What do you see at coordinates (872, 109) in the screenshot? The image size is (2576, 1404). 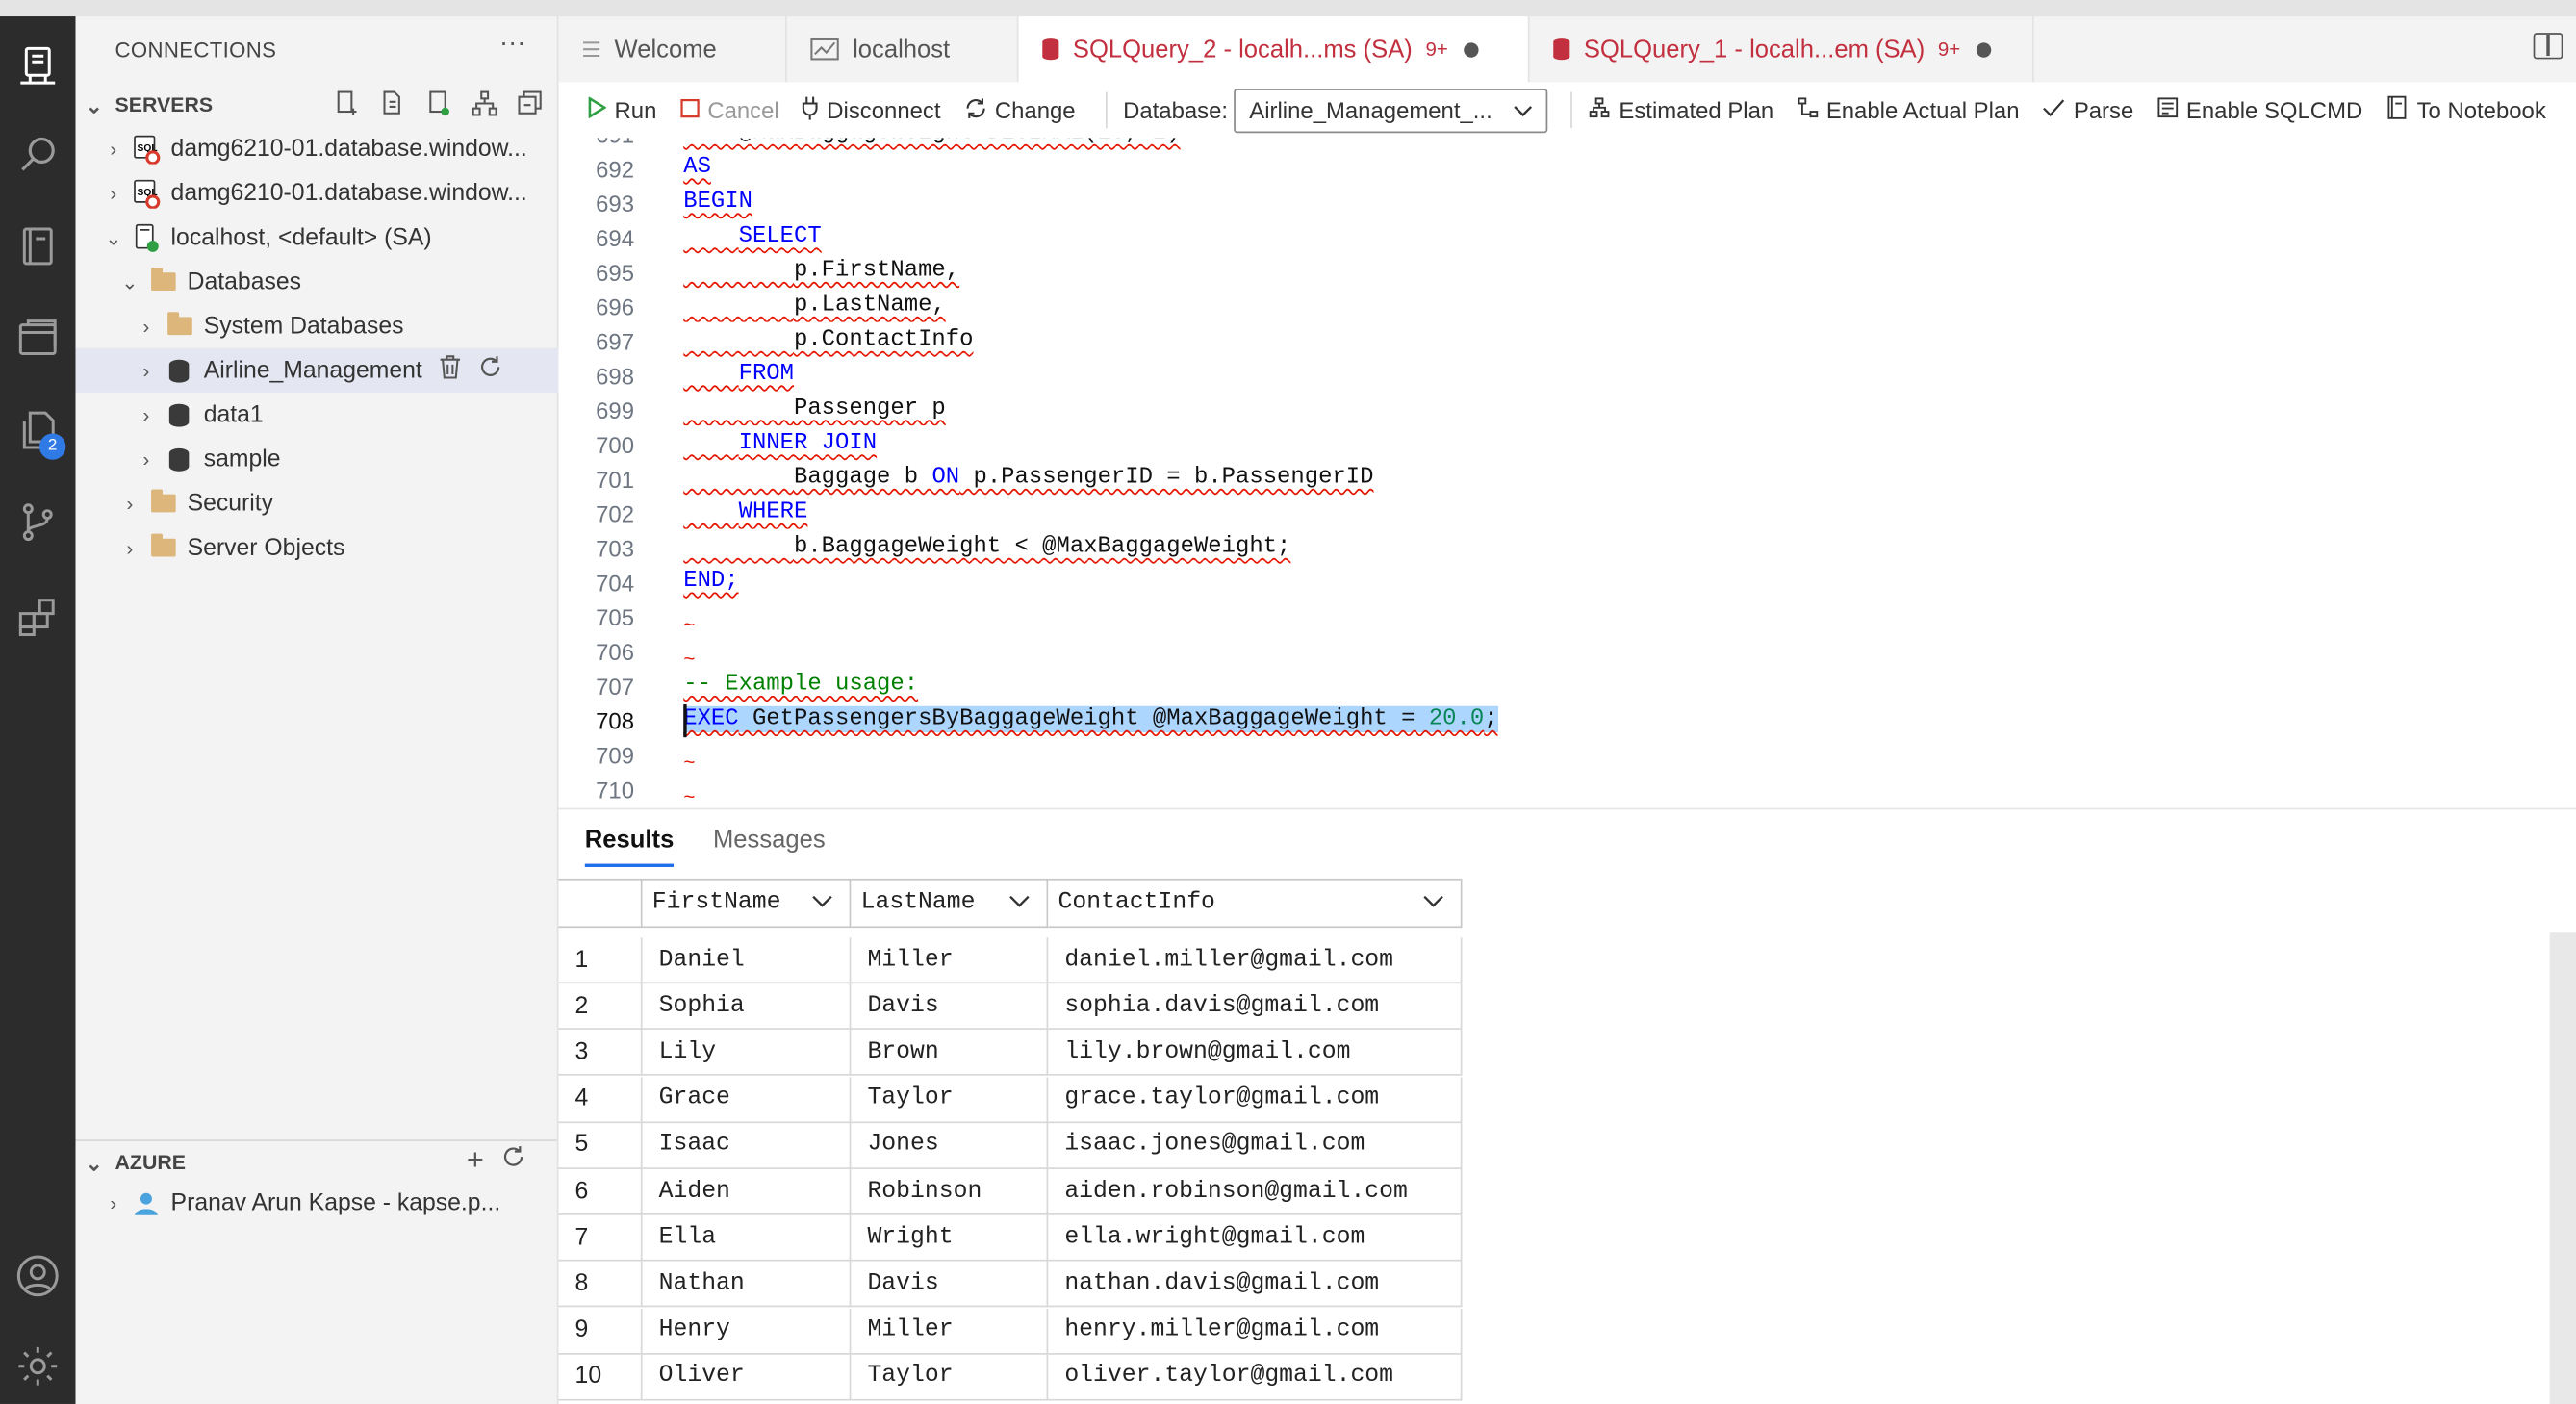 I see `disconnect-button: Disconnect` at bounding box center [872, 109].